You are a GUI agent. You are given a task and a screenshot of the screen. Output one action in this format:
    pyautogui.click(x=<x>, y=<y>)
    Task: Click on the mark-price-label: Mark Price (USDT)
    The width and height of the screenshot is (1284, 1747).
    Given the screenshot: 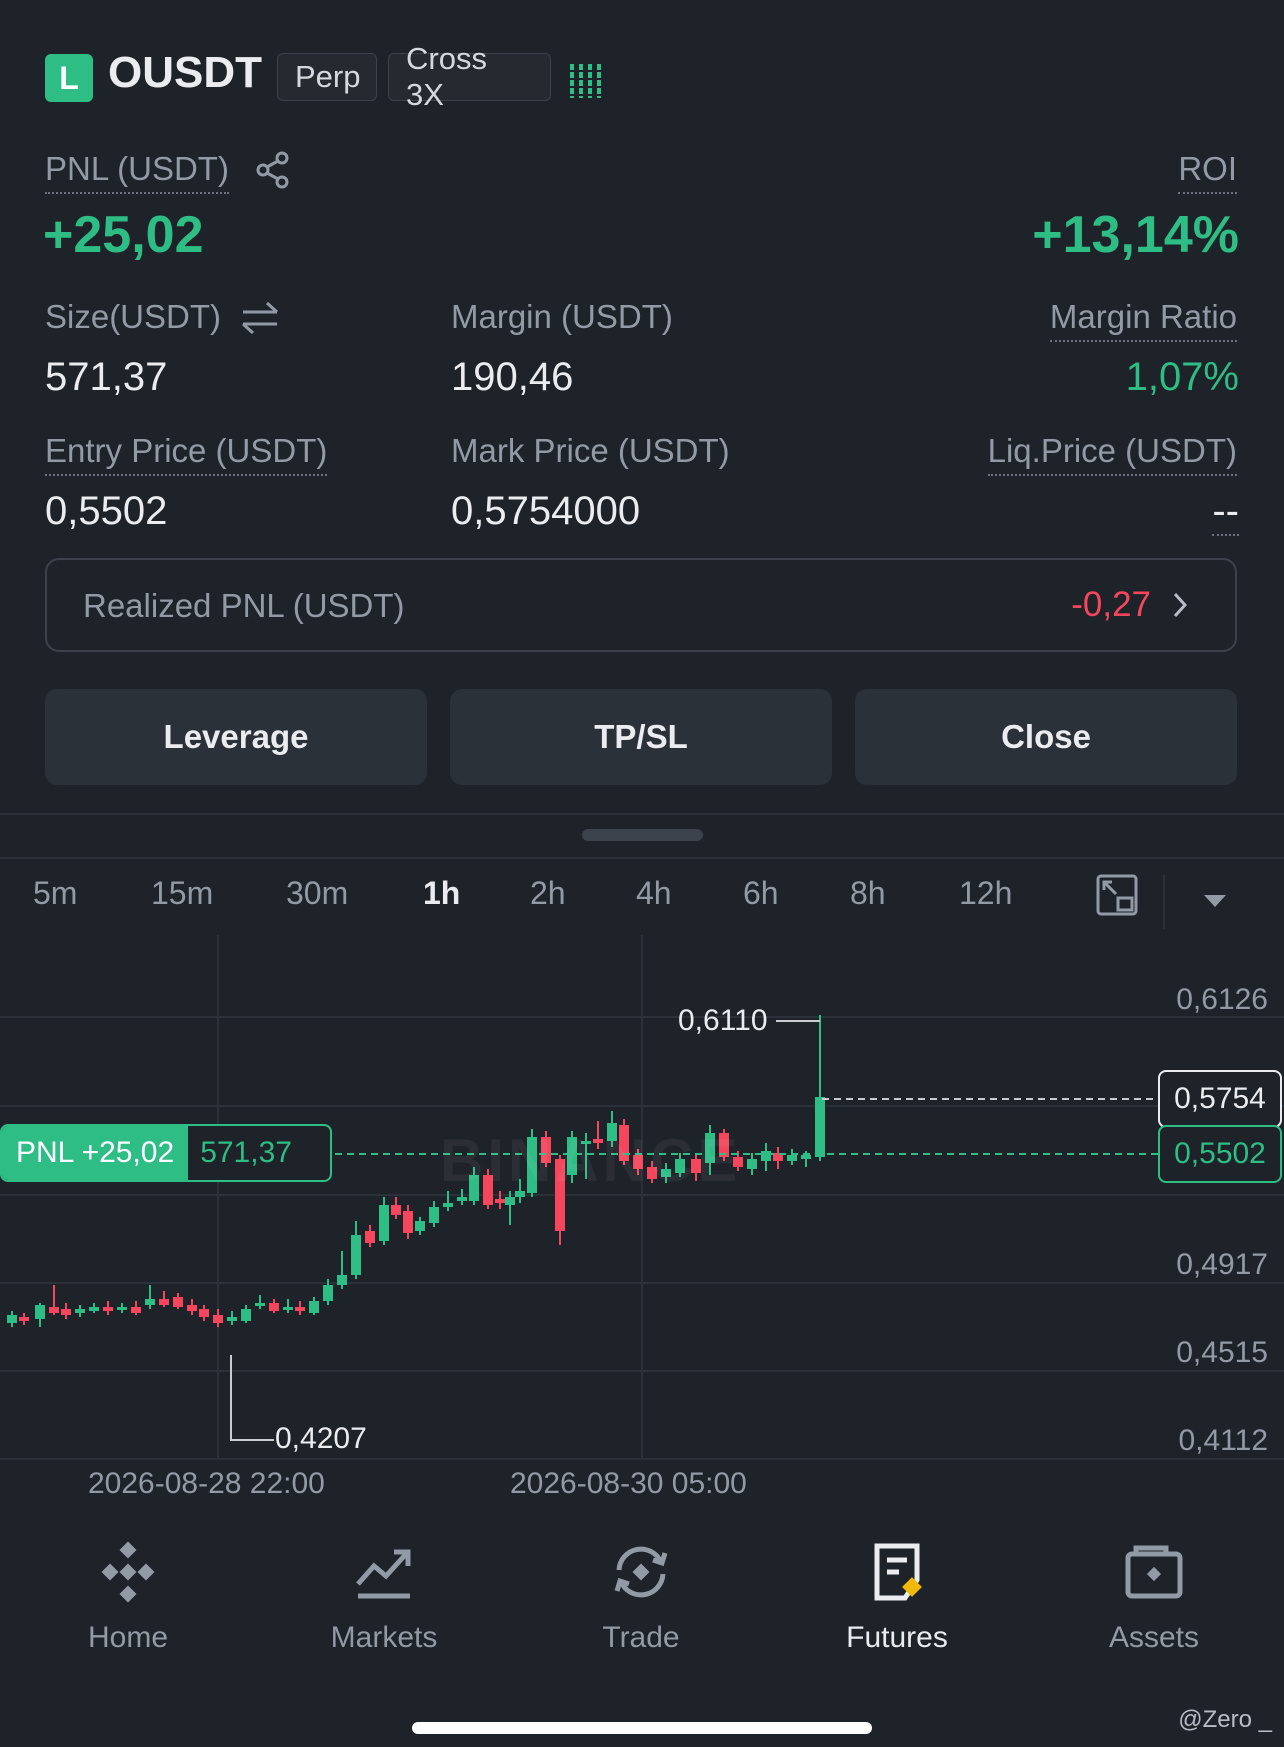 What is the action you would take?
    pyautogui.click(x=590, y=450)
    